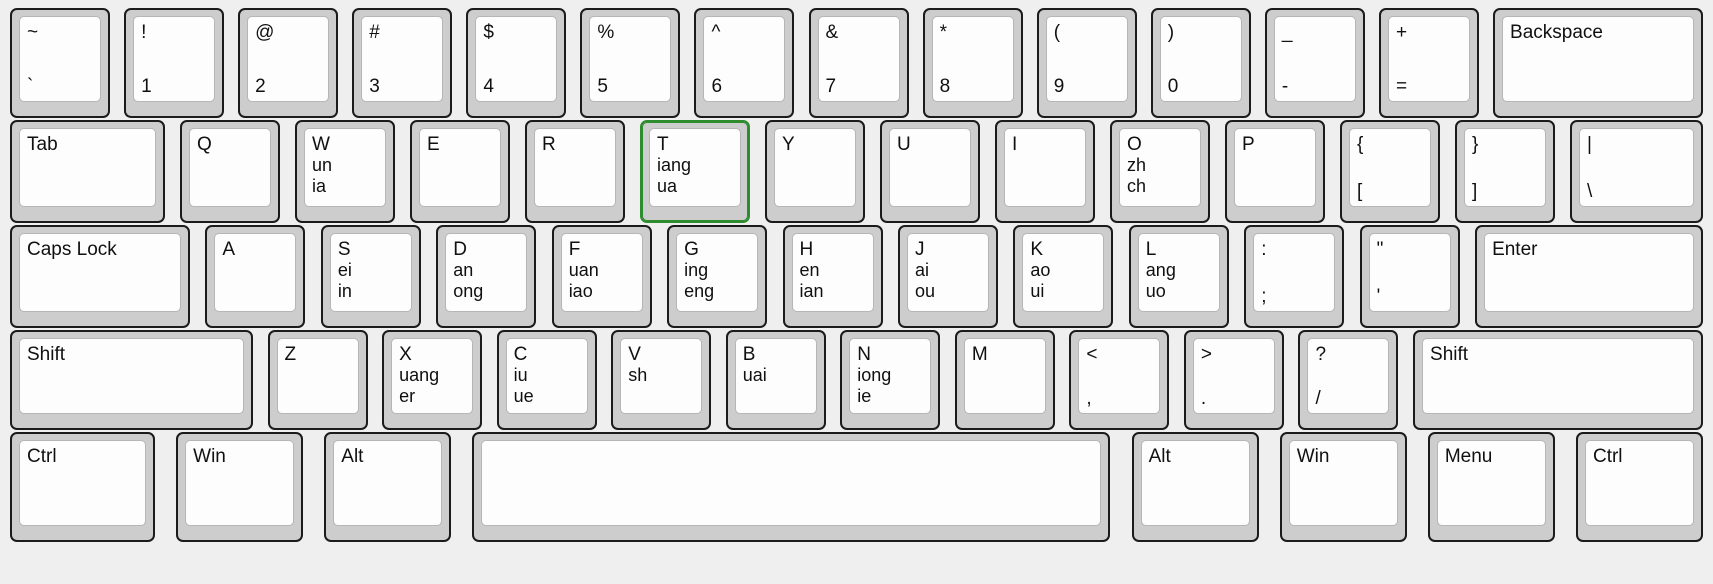 The image size is (1713, 584). Describe the element at coordinates (1598, 59) in the screenshot. I see `key-face: Backspace` at that location.